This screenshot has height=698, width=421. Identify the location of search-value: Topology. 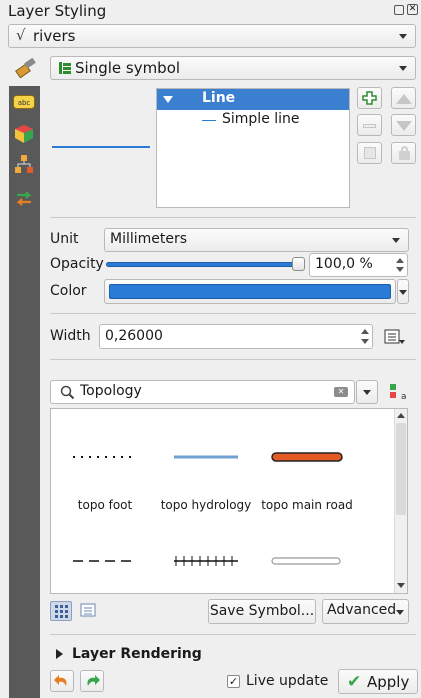
(111, 391).